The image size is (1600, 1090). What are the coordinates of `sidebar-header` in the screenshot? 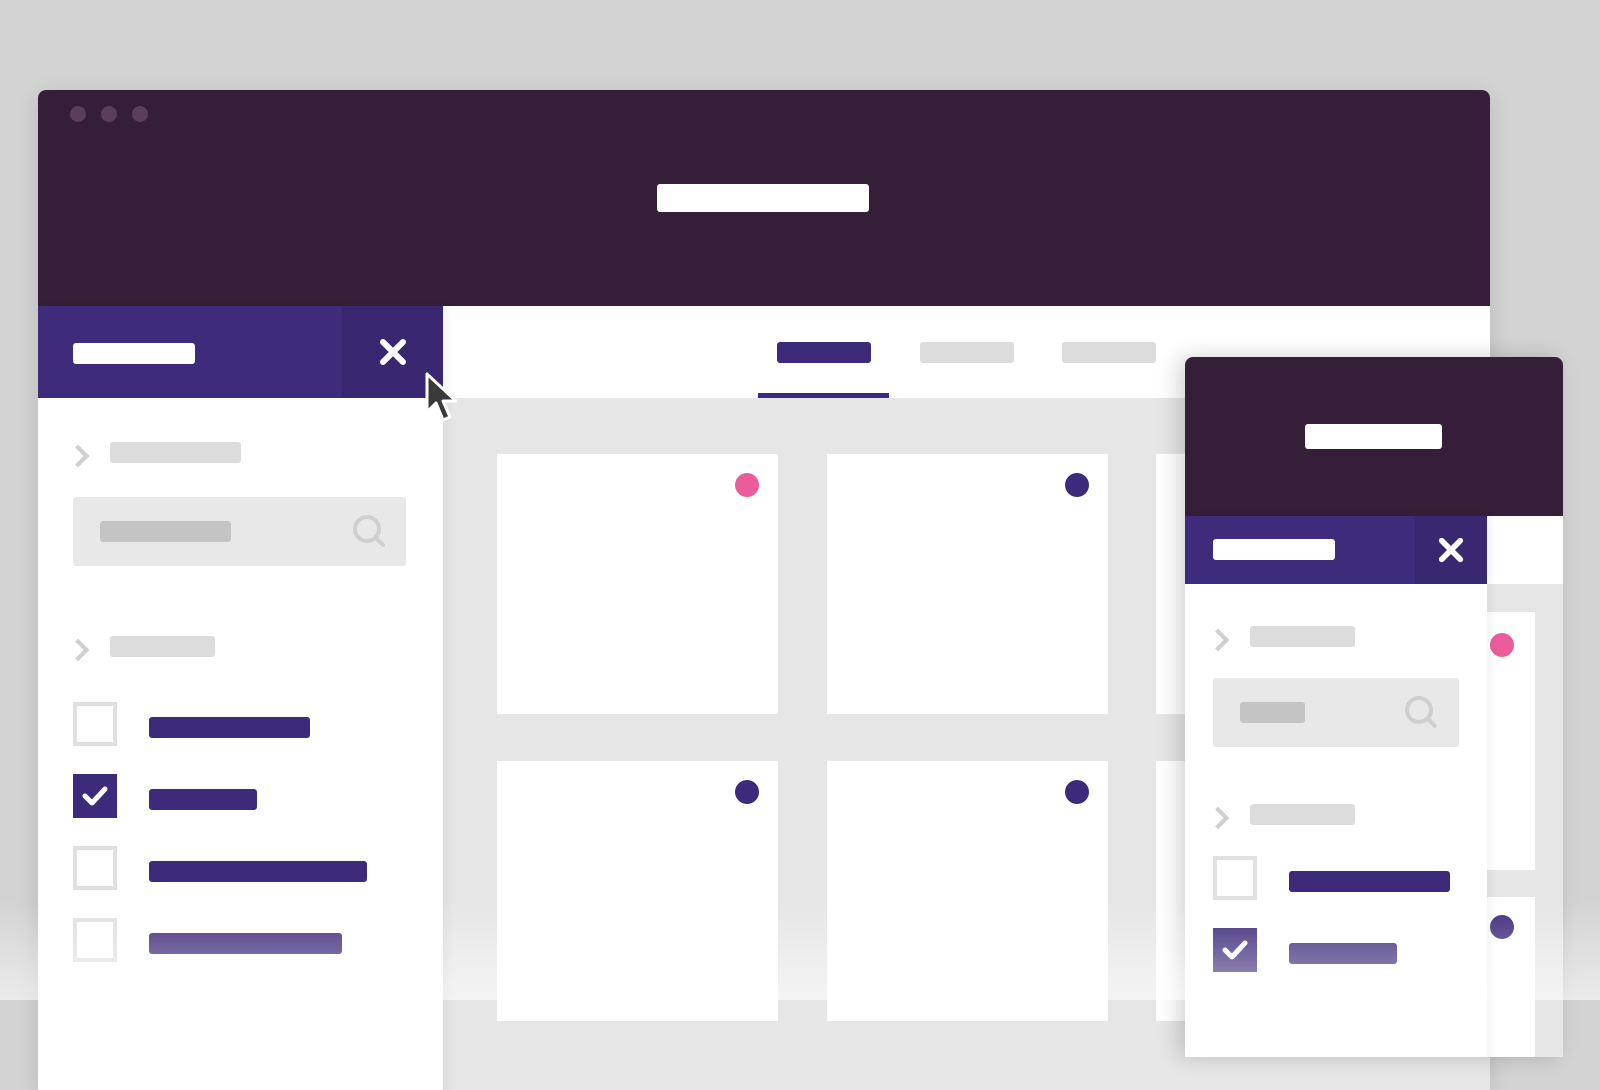 It's located at (240, 352).